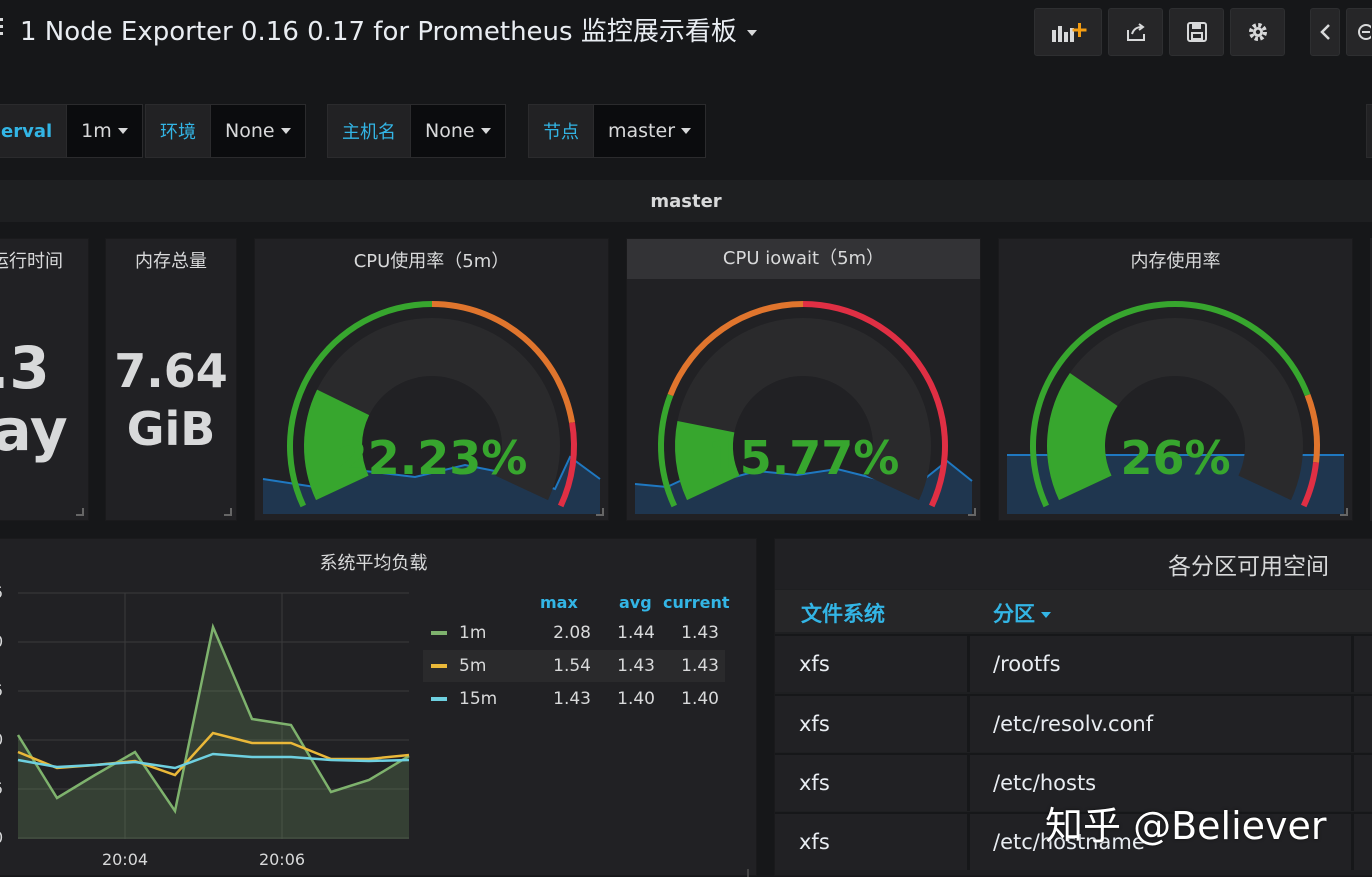 The height and width of the screenshot is (877, 1372). Describe the element at coordinates (635, 602) in the screenshot. I see `legend-header-avg: avg` at that location.